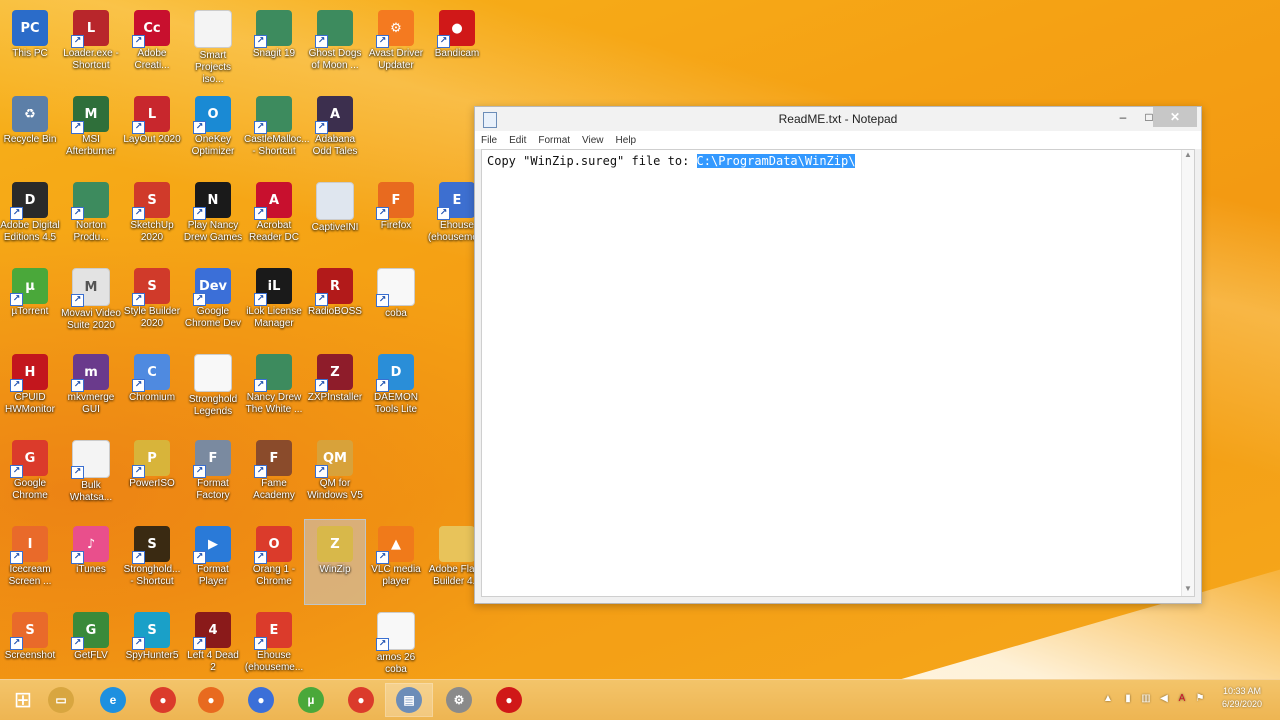 The width and height of the screenshot is (1280, 720). Describe the element at coordinates (30, 218) in the screenshot. I see `desktop-icon-adobe-digital-editions-4-5: D ↗ Adobe Digital Editions 4.5` at that location.